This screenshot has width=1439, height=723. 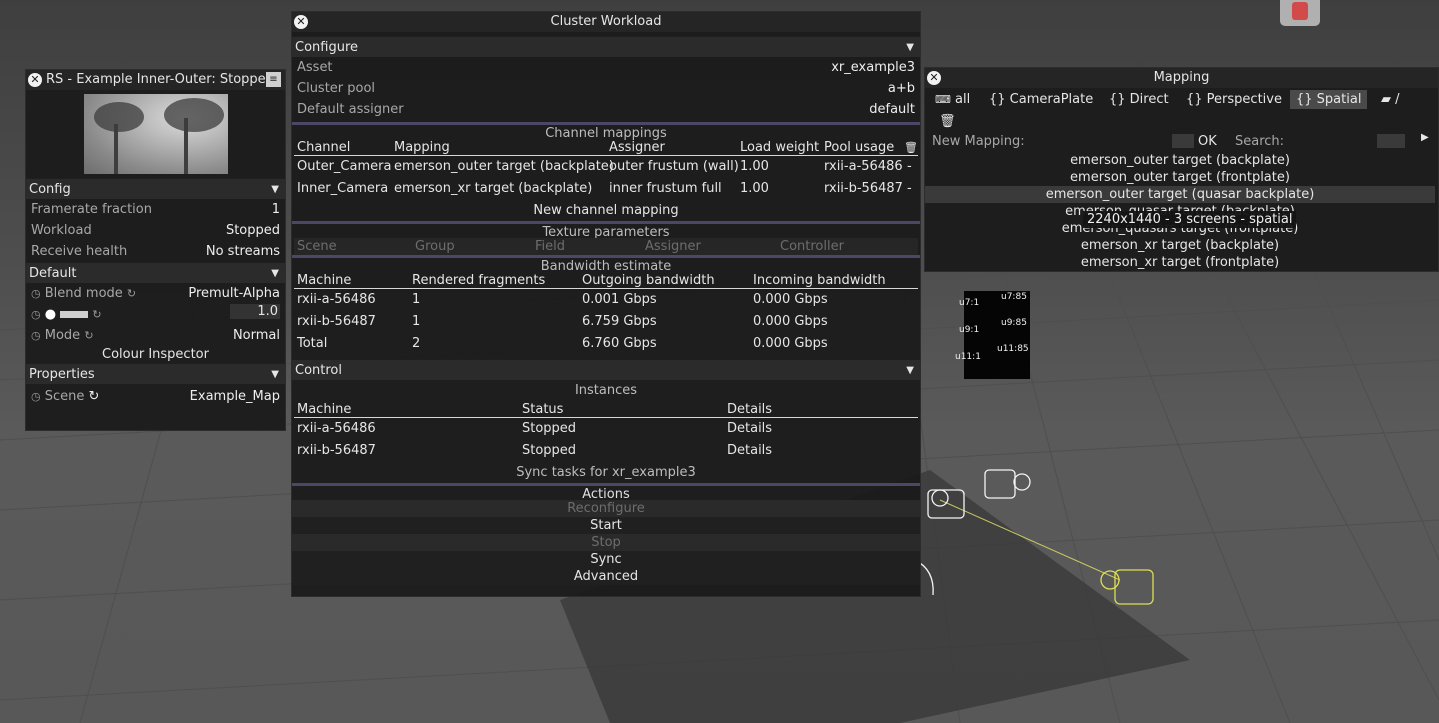 What do you see at coordinates (1180, 245) in the screenshot?
I see `mapping-list-item: emerson_xr target (backplate)` at bounding box center [1180, 245].